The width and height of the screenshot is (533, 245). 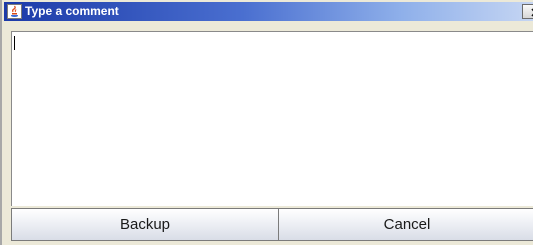 What do you see at coordinates (145, 224) in the screenshot?
I see `backup-button: Backup` at bounding box center [145, 224].